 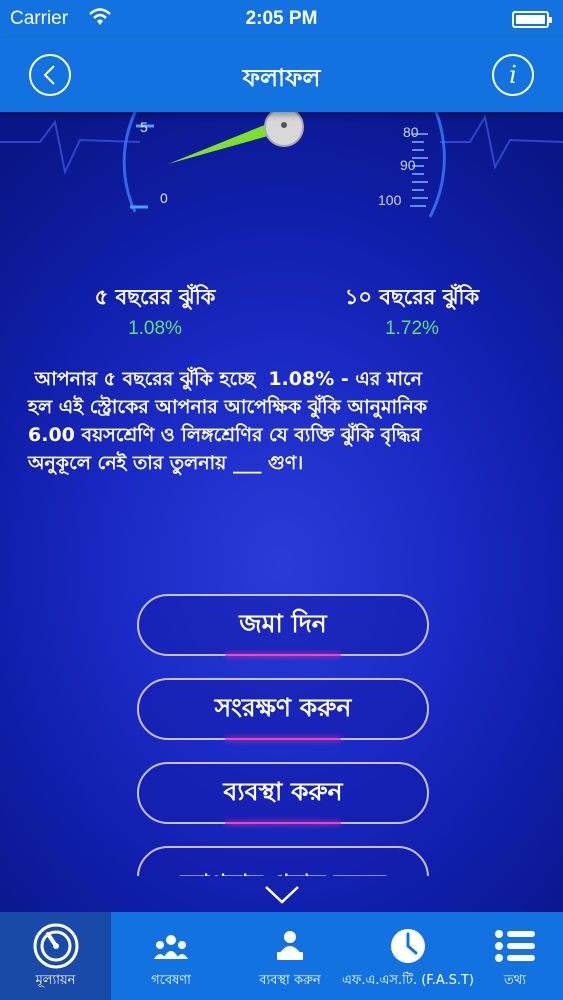 I want to click on save-button-label: সংরক্ষণ করুন, so click(x=283, y=707).